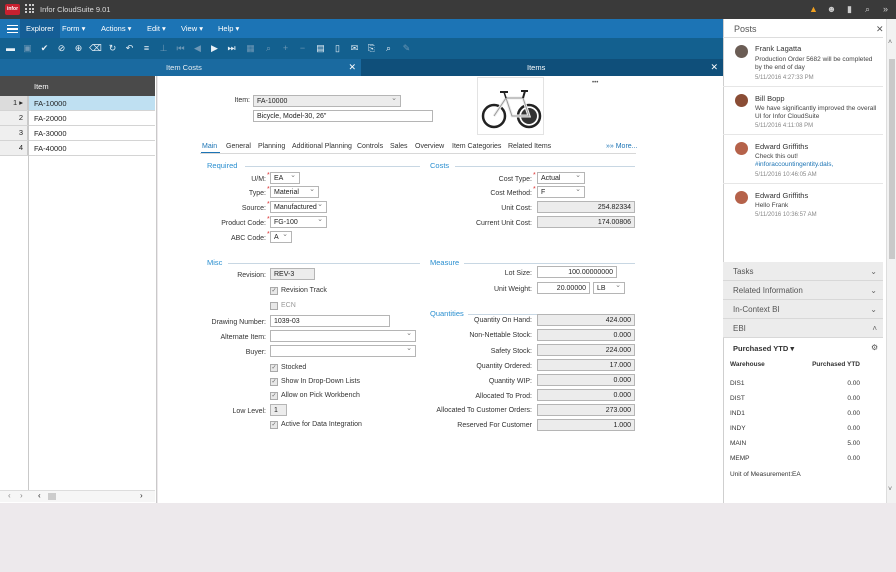  I want to click on cost-method-field: F, so click(561, 192).